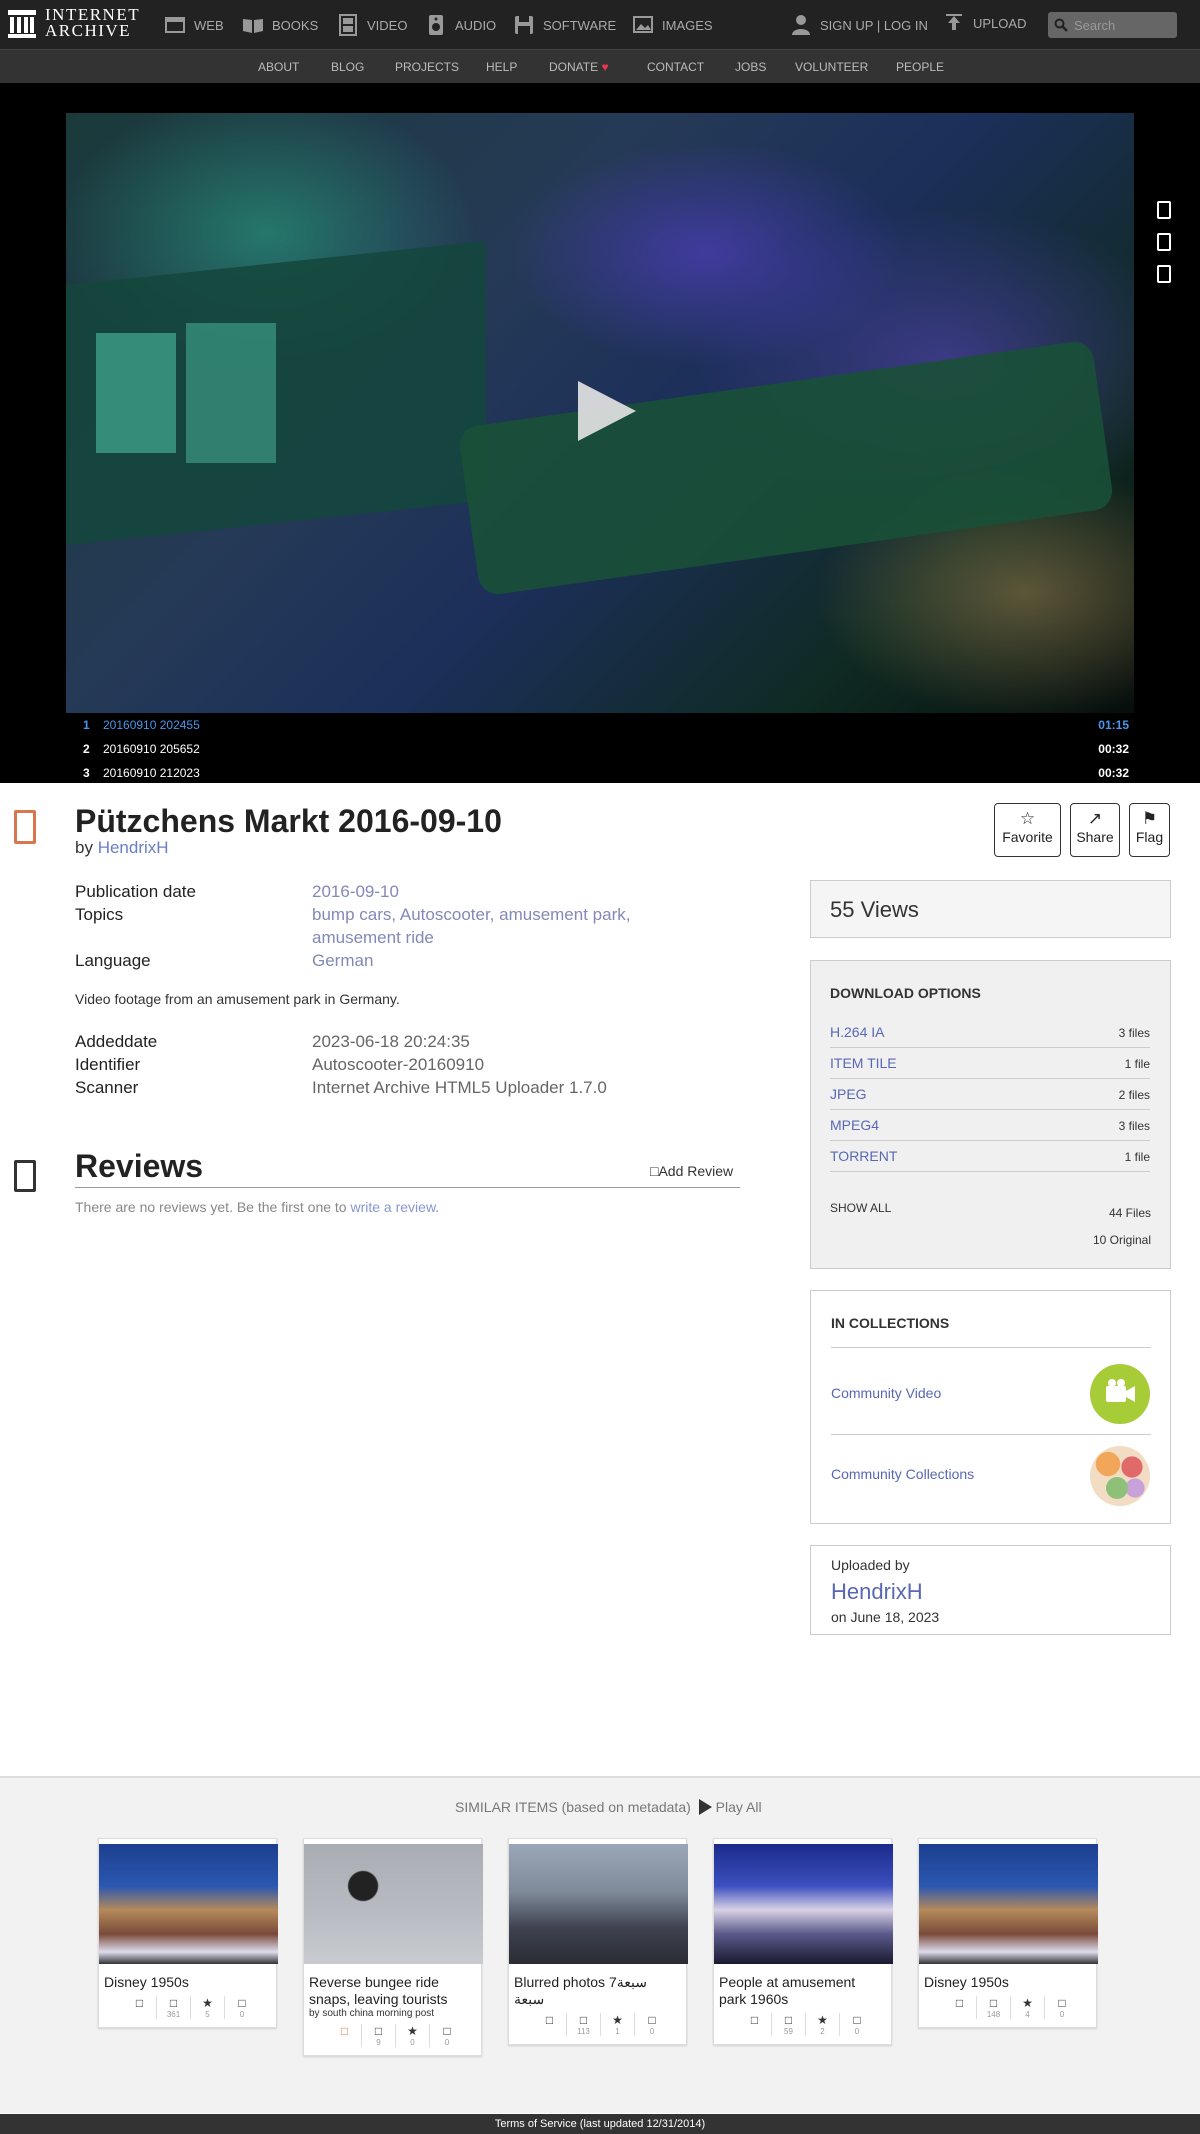 This screenshot has height=2134, width=1200. What do you see at coordinates (25, 827) in the screenshot?
I see `movie-media-icon` at bounding box center [25, 827].